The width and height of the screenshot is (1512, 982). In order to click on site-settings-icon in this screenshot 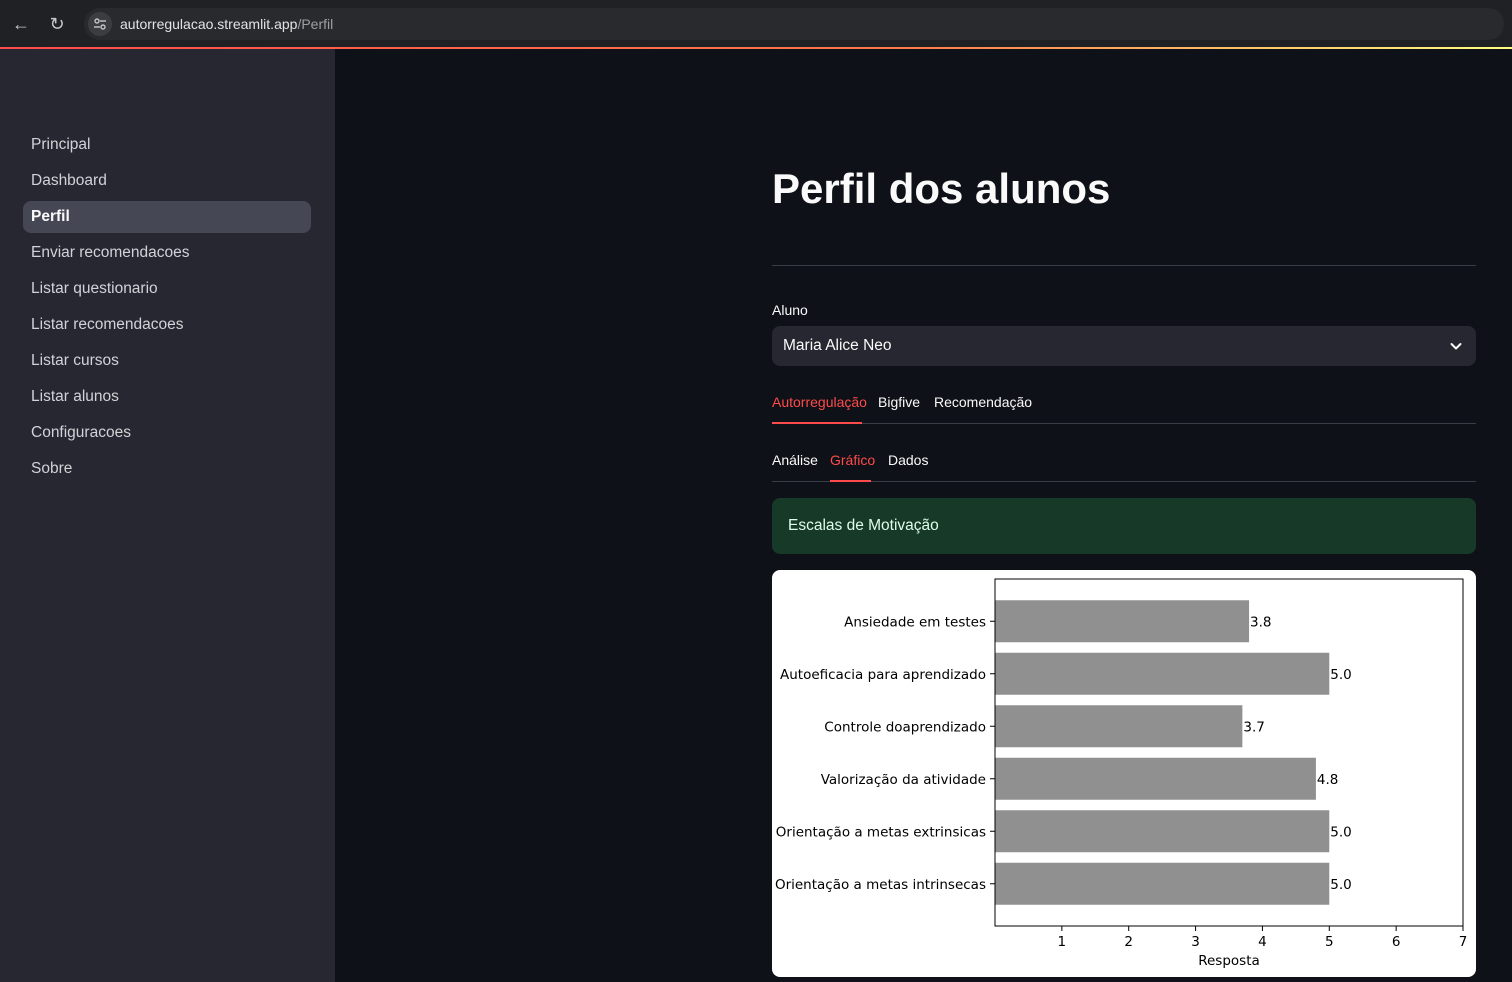, I will do `click(100, 24)`.